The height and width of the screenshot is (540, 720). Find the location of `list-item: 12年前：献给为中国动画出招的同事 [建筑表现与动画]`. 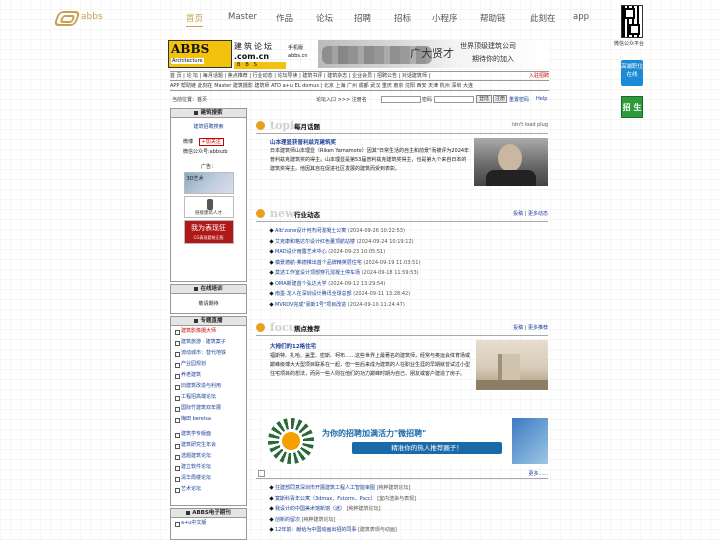

list-item: 12年前：献给为中国动画出招的同事 [建筑表现与动画] is located at coordinates (407, 530).